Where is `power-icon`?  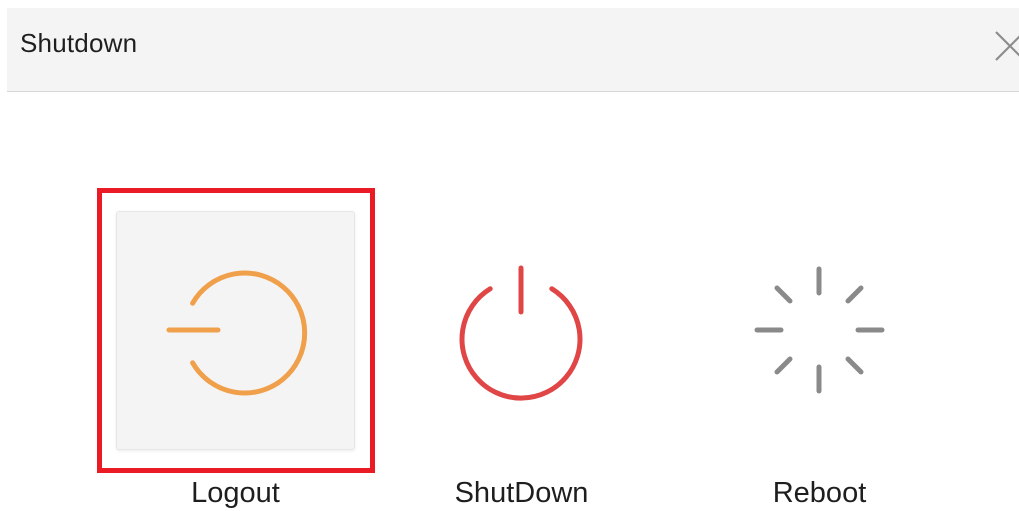
power-icon is located at coordinates (521, 330).